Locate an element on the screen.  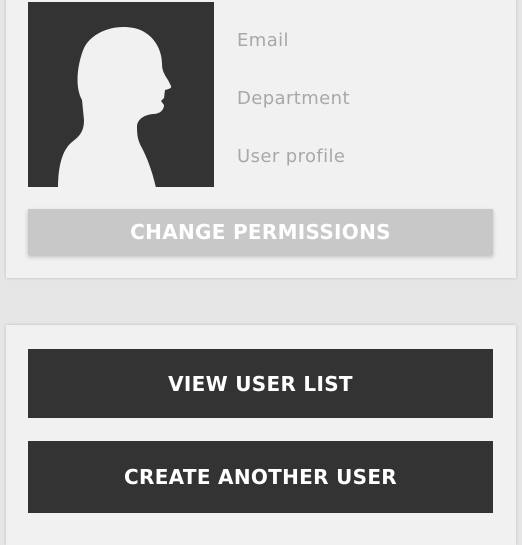
create-another-user-button: CREATE ANOTHER USER is located at coordinates (260, 477).